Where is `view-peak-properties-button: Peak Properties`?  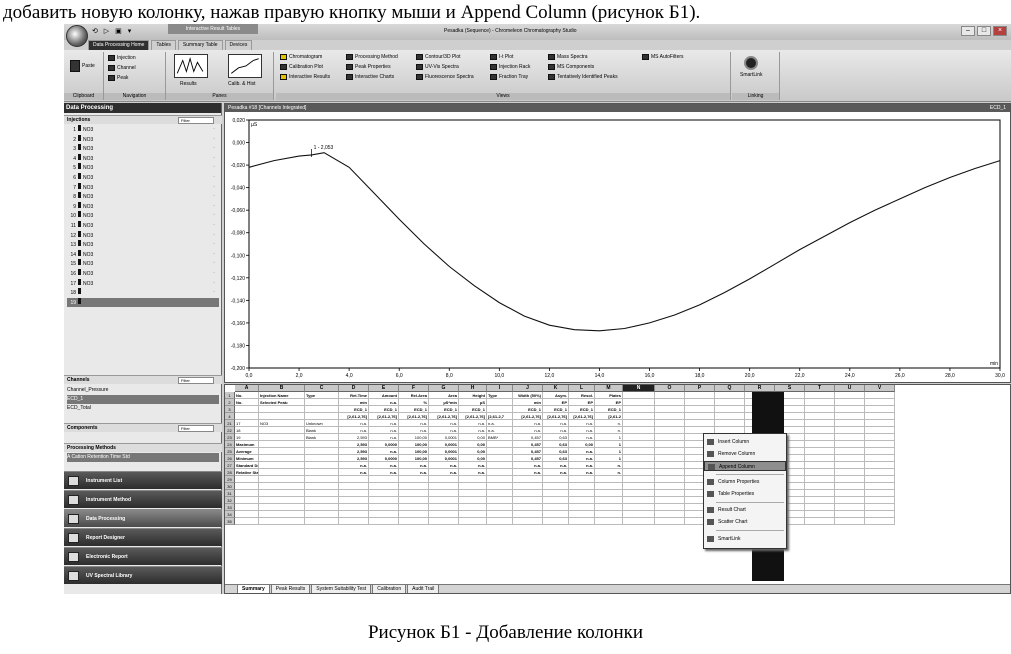
view-peak-properties-button: Peak Properties is located at coordinates (368, 67).